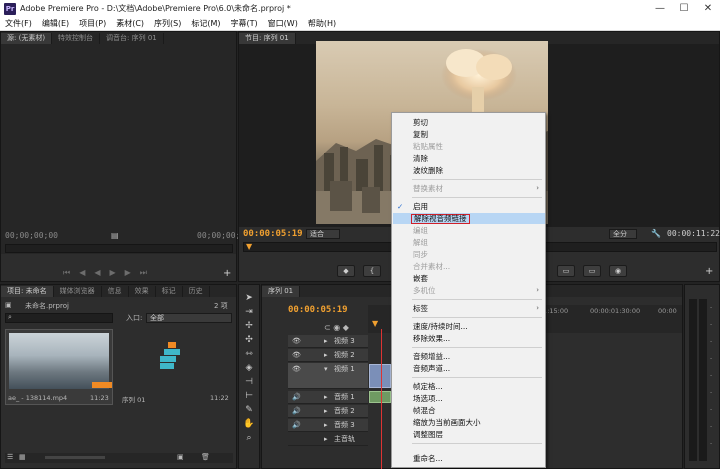  What do you see at coordinates (468, 434) in the screenshot?
I see `menu-item-adjustment-layer: 调整图层` at bounding box center [468, 434].